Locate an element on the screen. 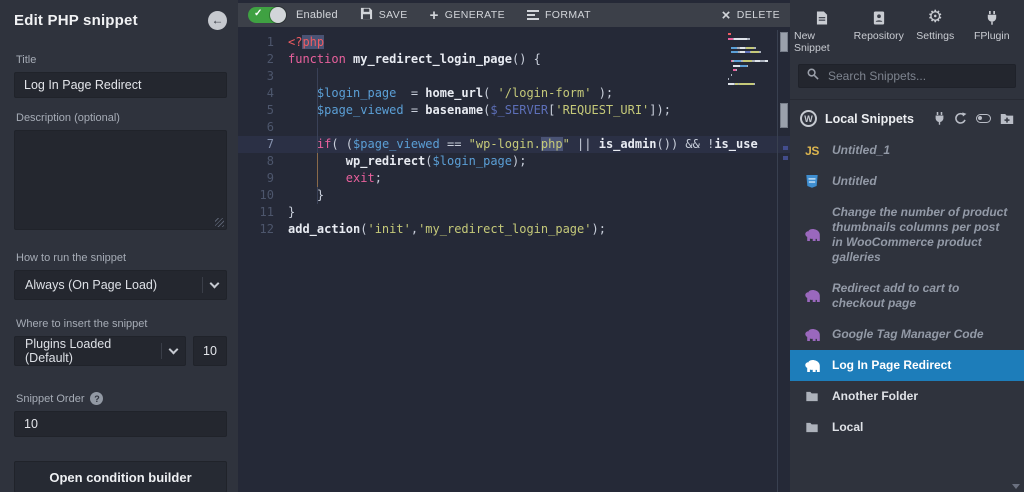 This screenshot has width=1024, height=492. snippet-item: Log In Page Redirect is located at coordinates (907, 365).